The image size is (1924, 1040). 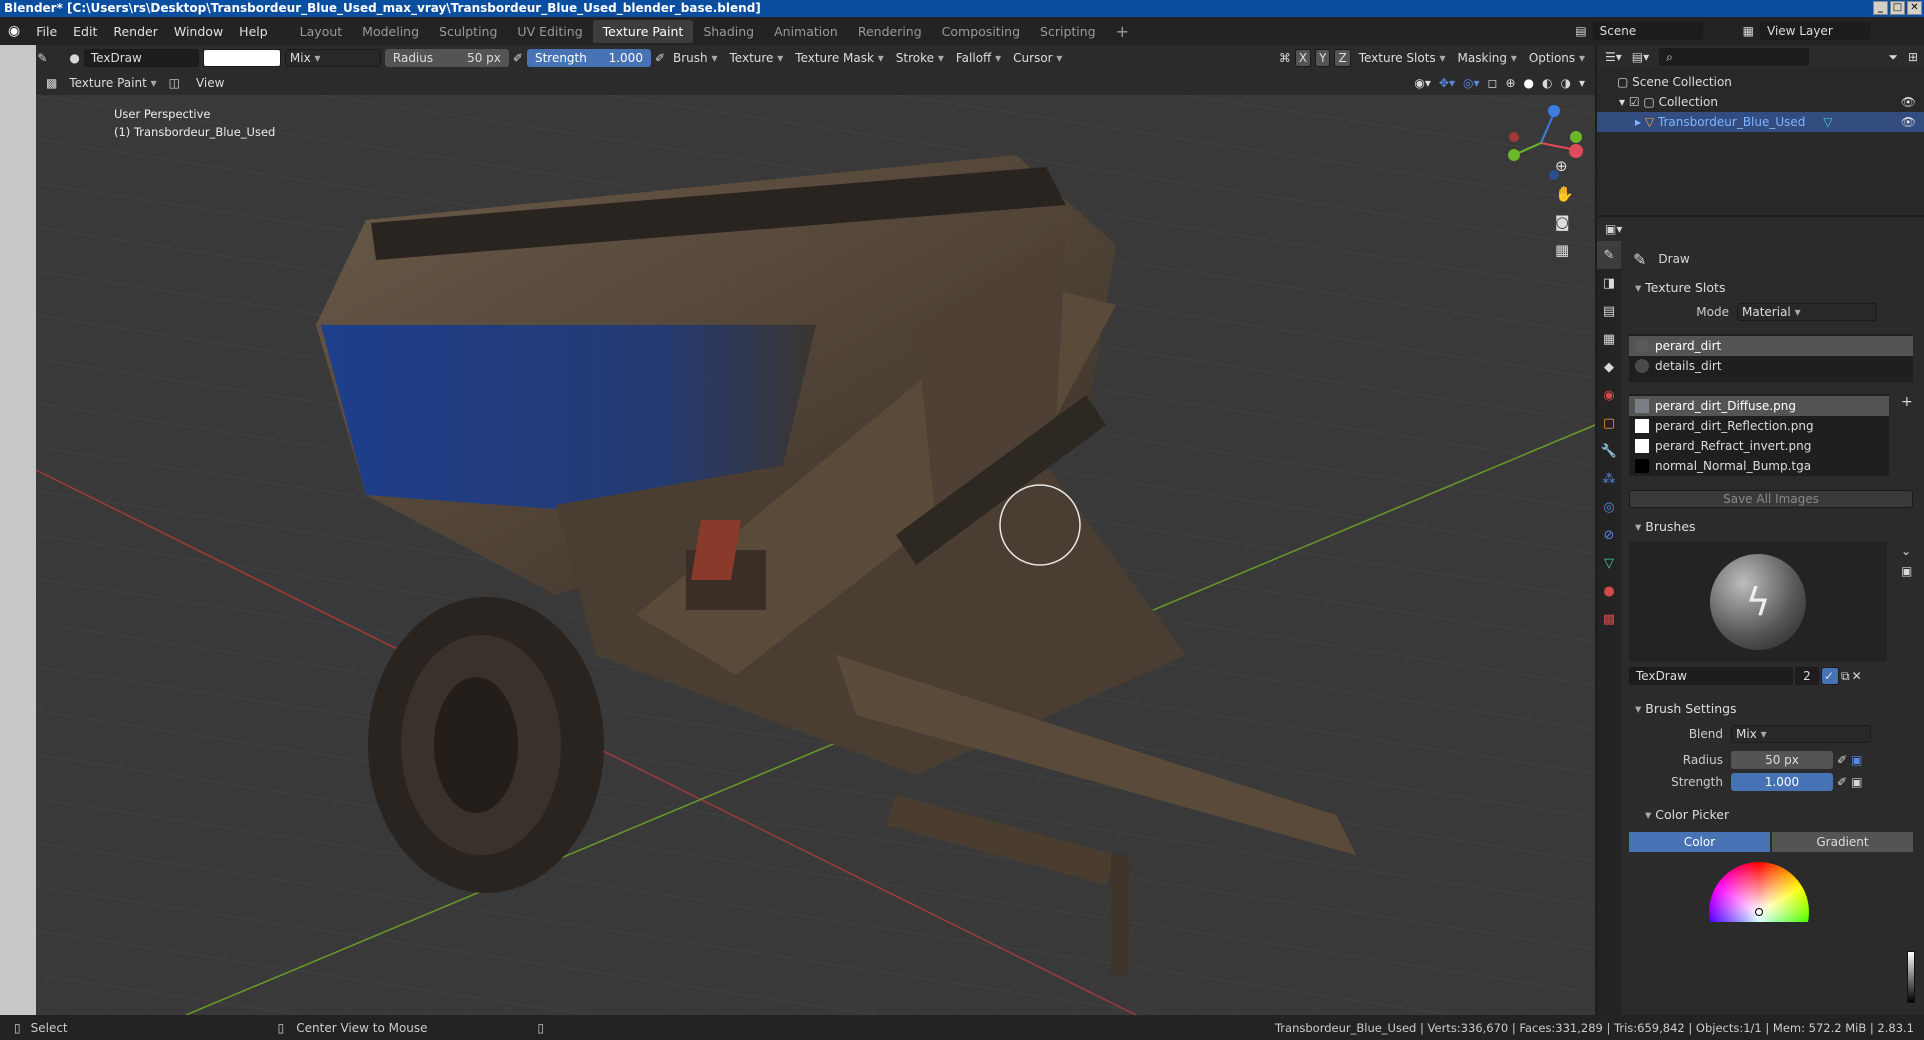 What do you see at coordinates (1342, 58) in the screenshot?
I see `axis-z-toggle: Z` at bounding box center [1342, 58].